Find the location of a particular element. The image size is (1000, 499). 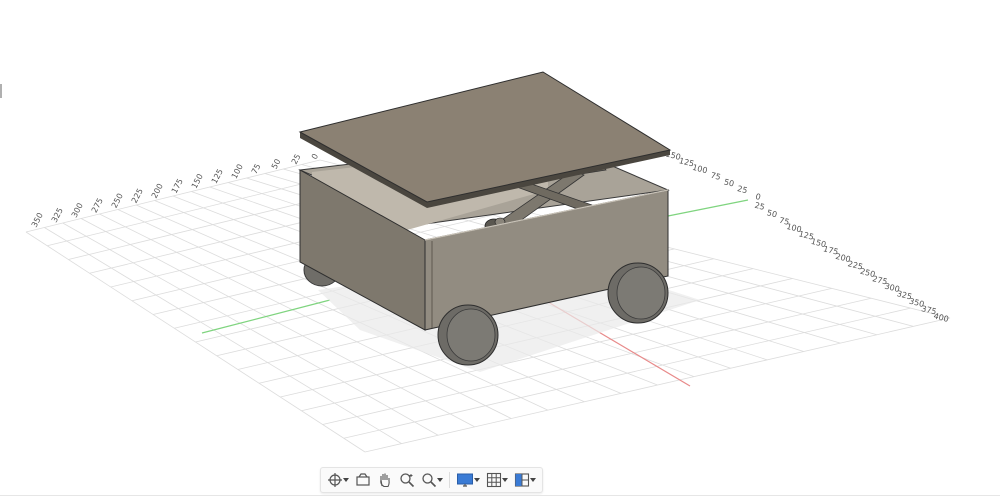

ruler-tick-label: 0 is located at coordinates (315, 156).